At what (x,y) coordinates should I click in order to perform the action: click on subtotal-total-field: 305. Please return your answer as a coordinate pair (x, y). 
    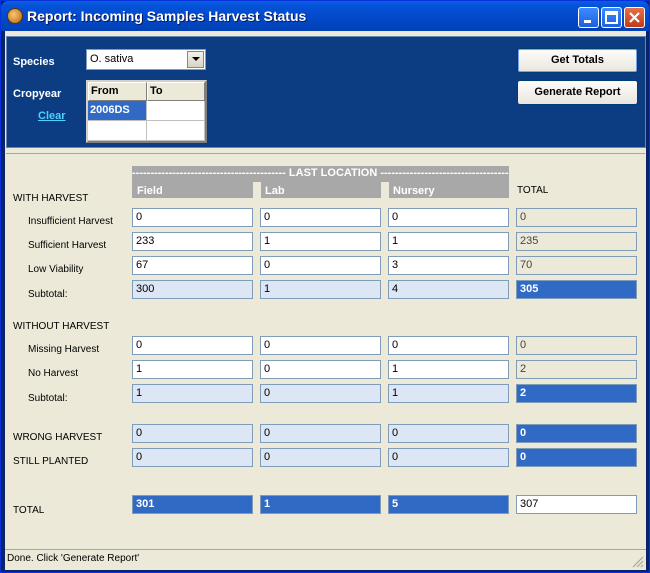
    Looking at the image, I should click on (576, 289).